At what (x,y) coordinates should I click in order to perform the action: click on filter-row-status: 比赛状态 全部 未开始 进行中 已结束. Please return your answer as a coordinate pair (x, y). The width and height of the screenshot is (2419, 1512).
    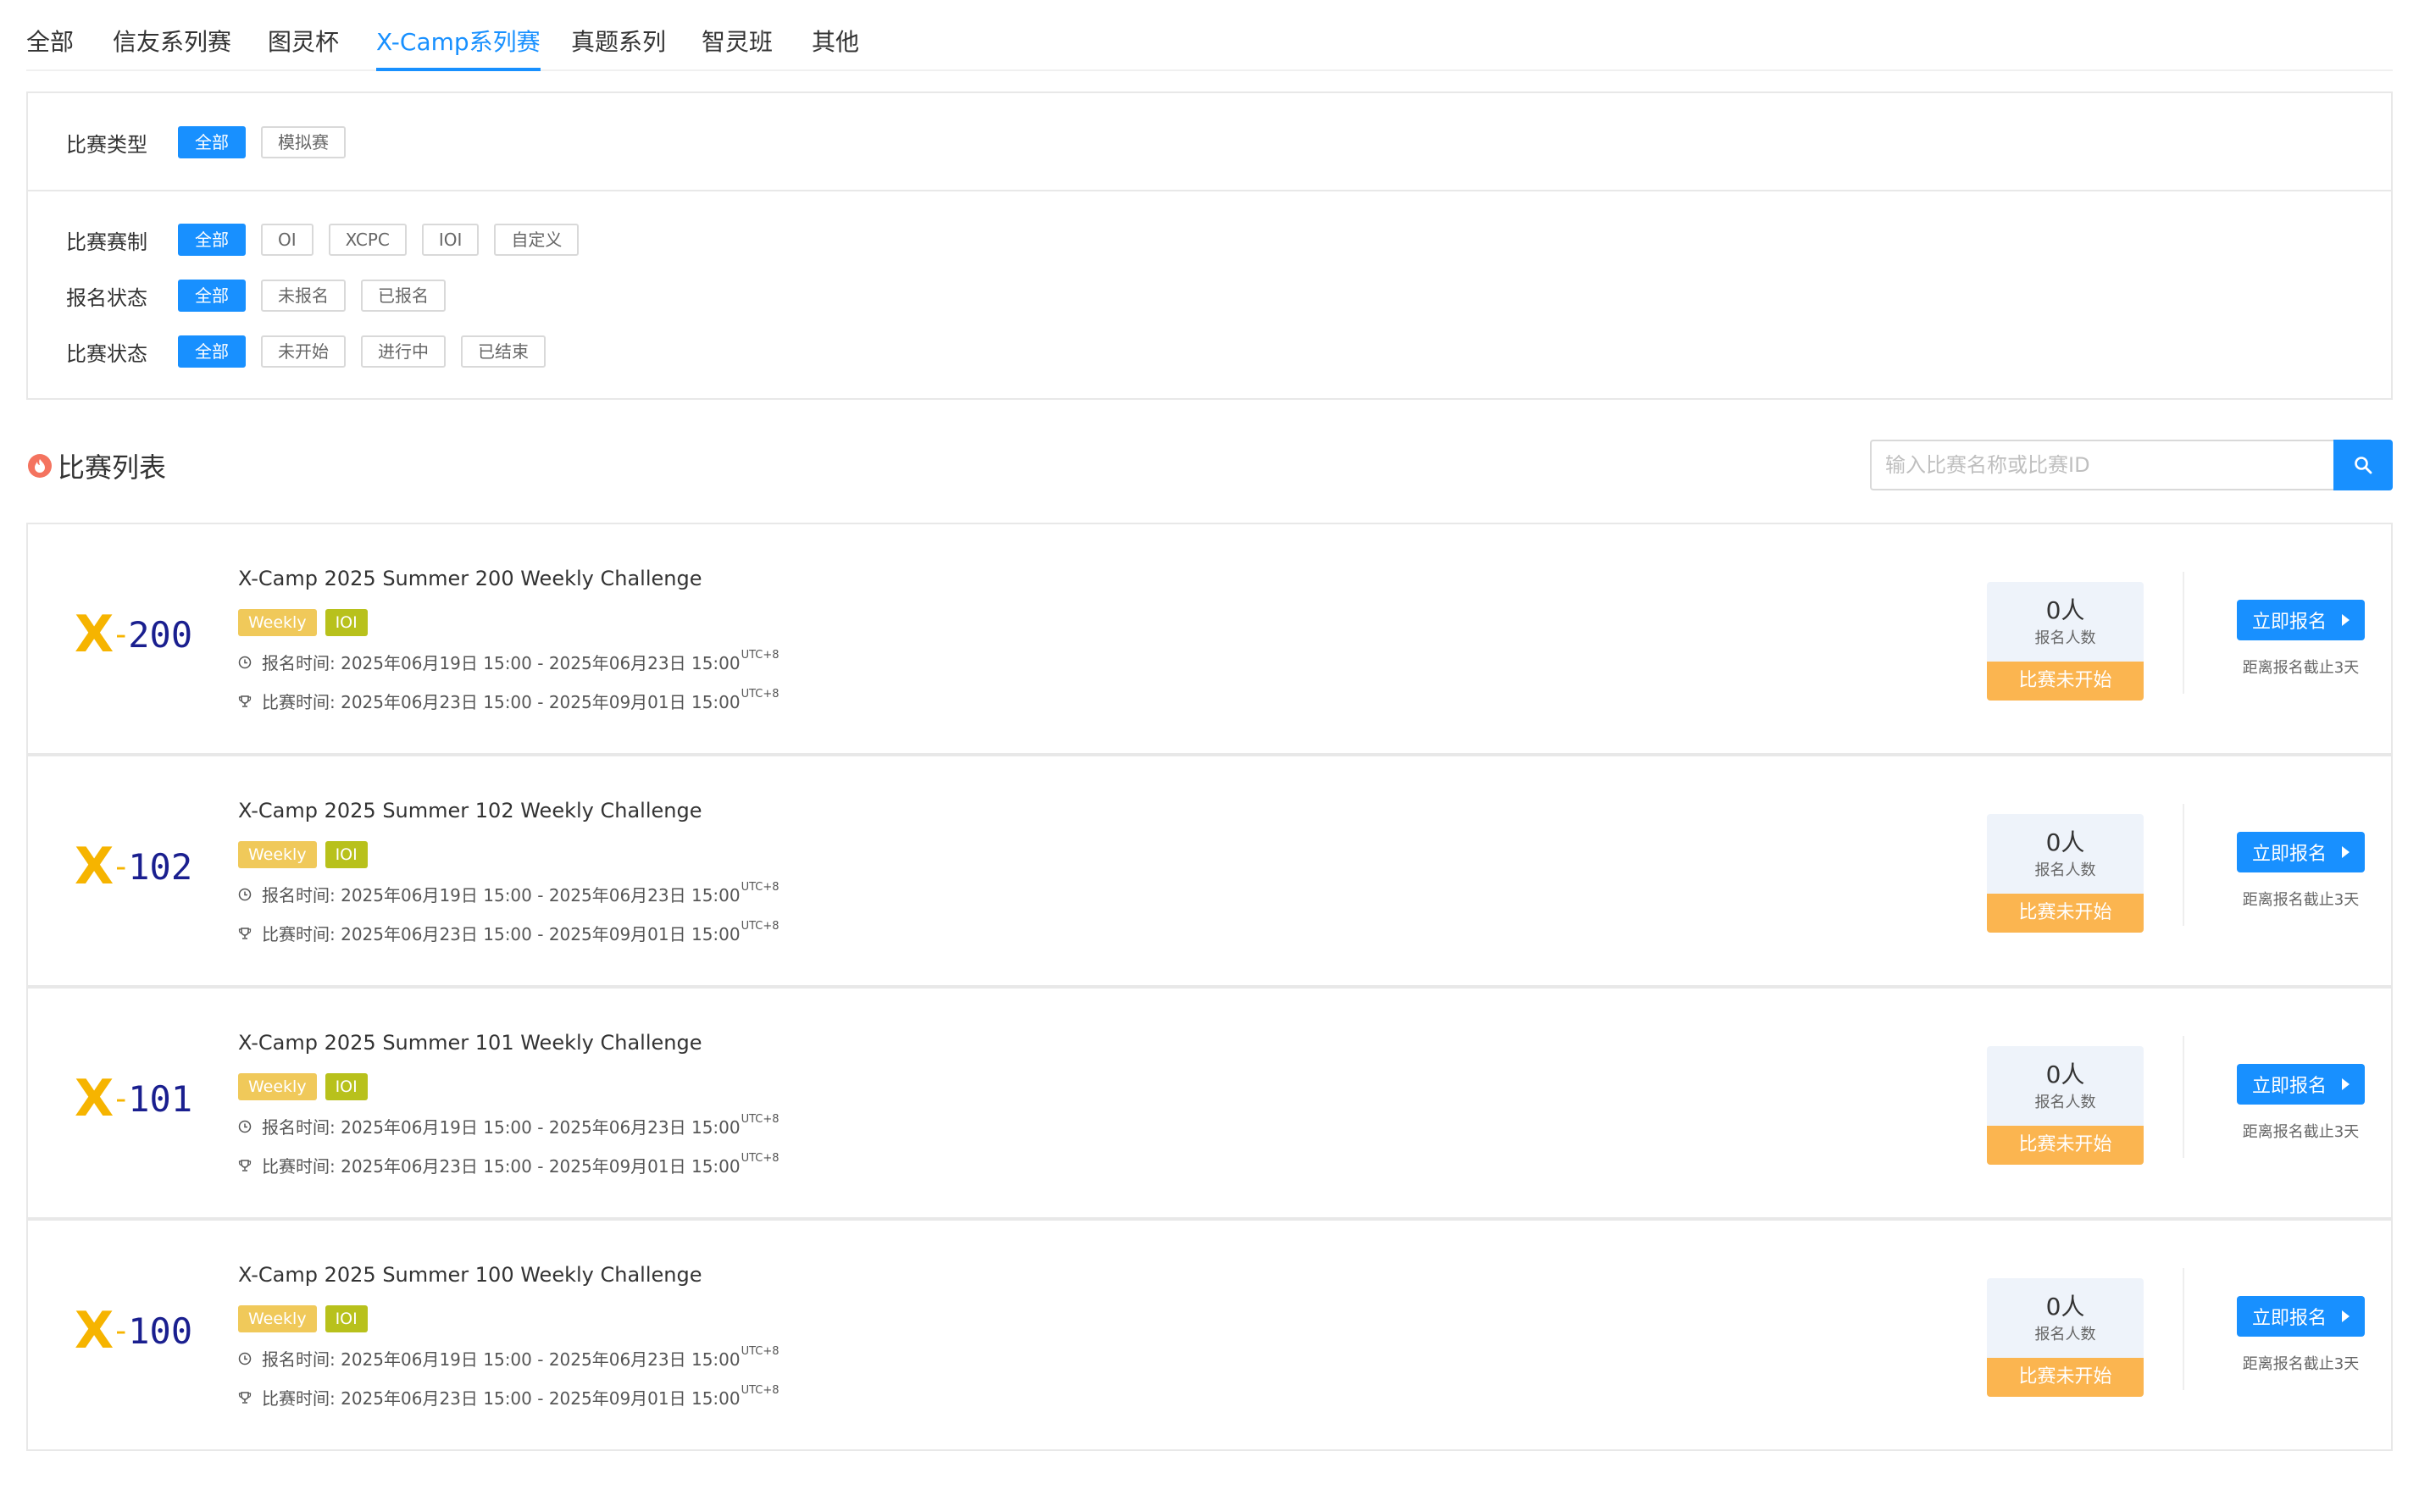
    Looking at the image, I should click on (314, 351).